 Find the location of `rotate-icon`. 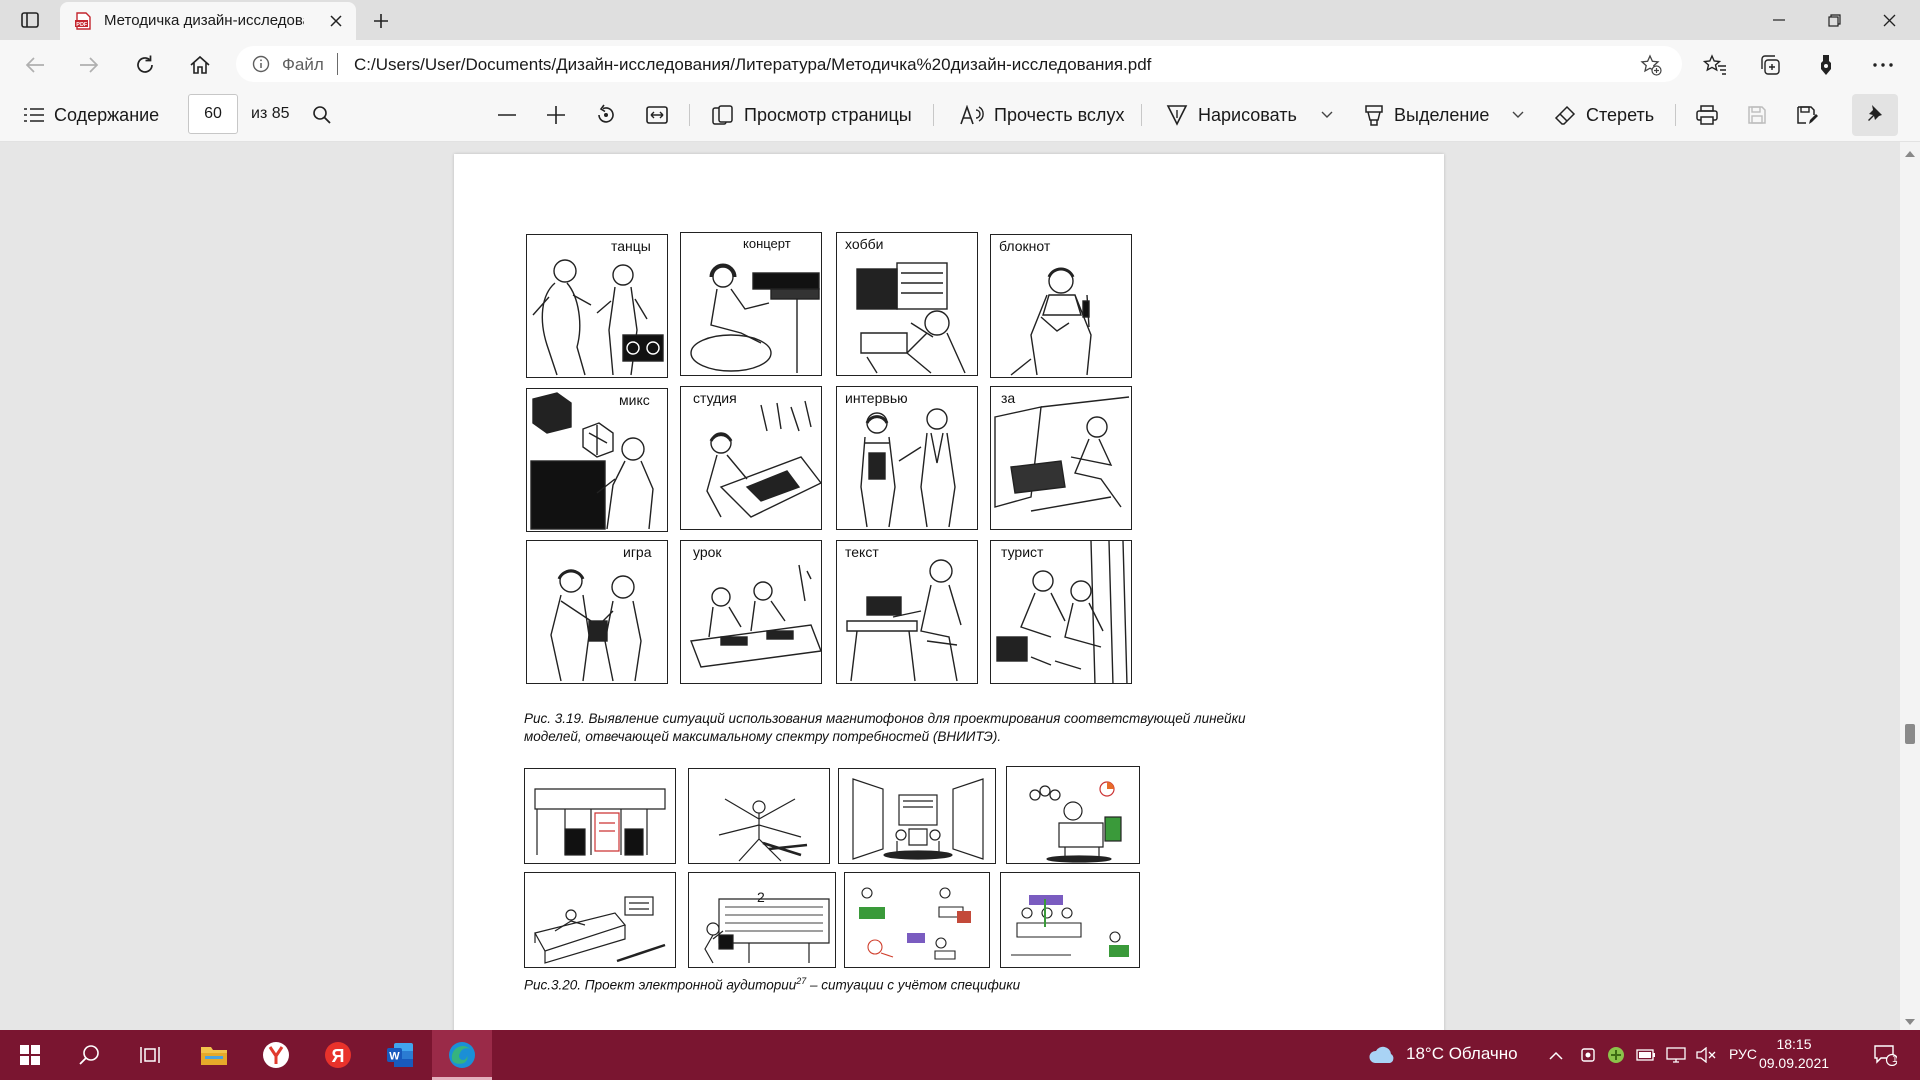

rotate-icon is located at coordinates (606, 115).